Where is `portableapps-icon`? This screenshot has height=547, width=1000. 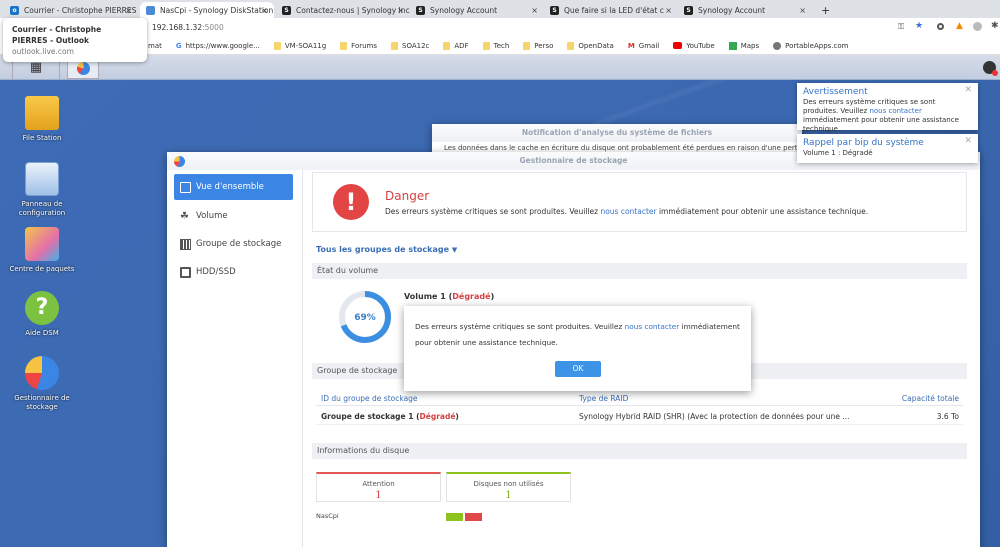 portableapps-icon is located at coordinates (777, 45).